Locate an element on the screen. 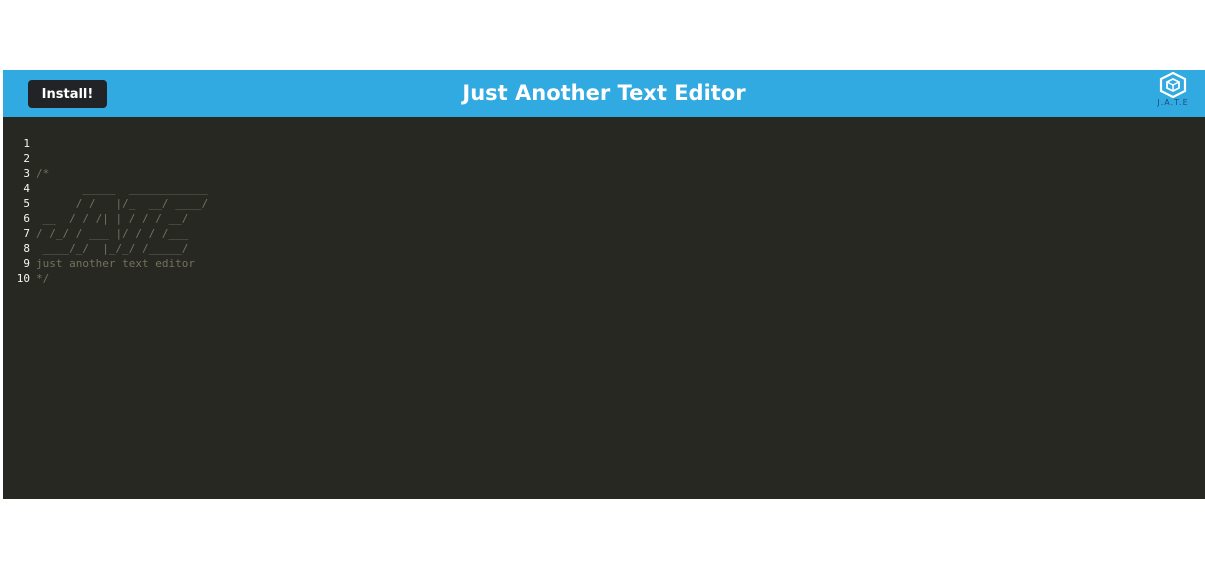  cube-logo-icon is located at coordinates (1173, 85).